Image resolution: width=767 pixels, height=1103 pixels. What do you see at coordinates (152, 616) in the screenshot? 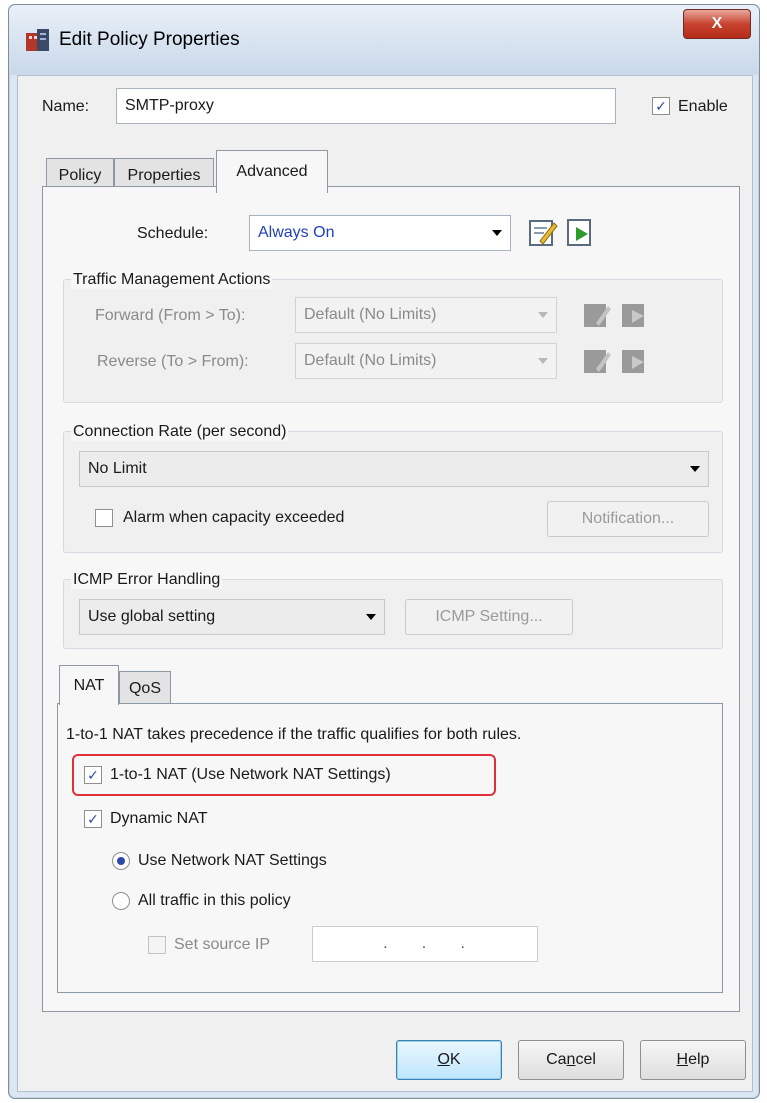
I see `icmp-value: Use global setting` at bounding box center [152, 616].